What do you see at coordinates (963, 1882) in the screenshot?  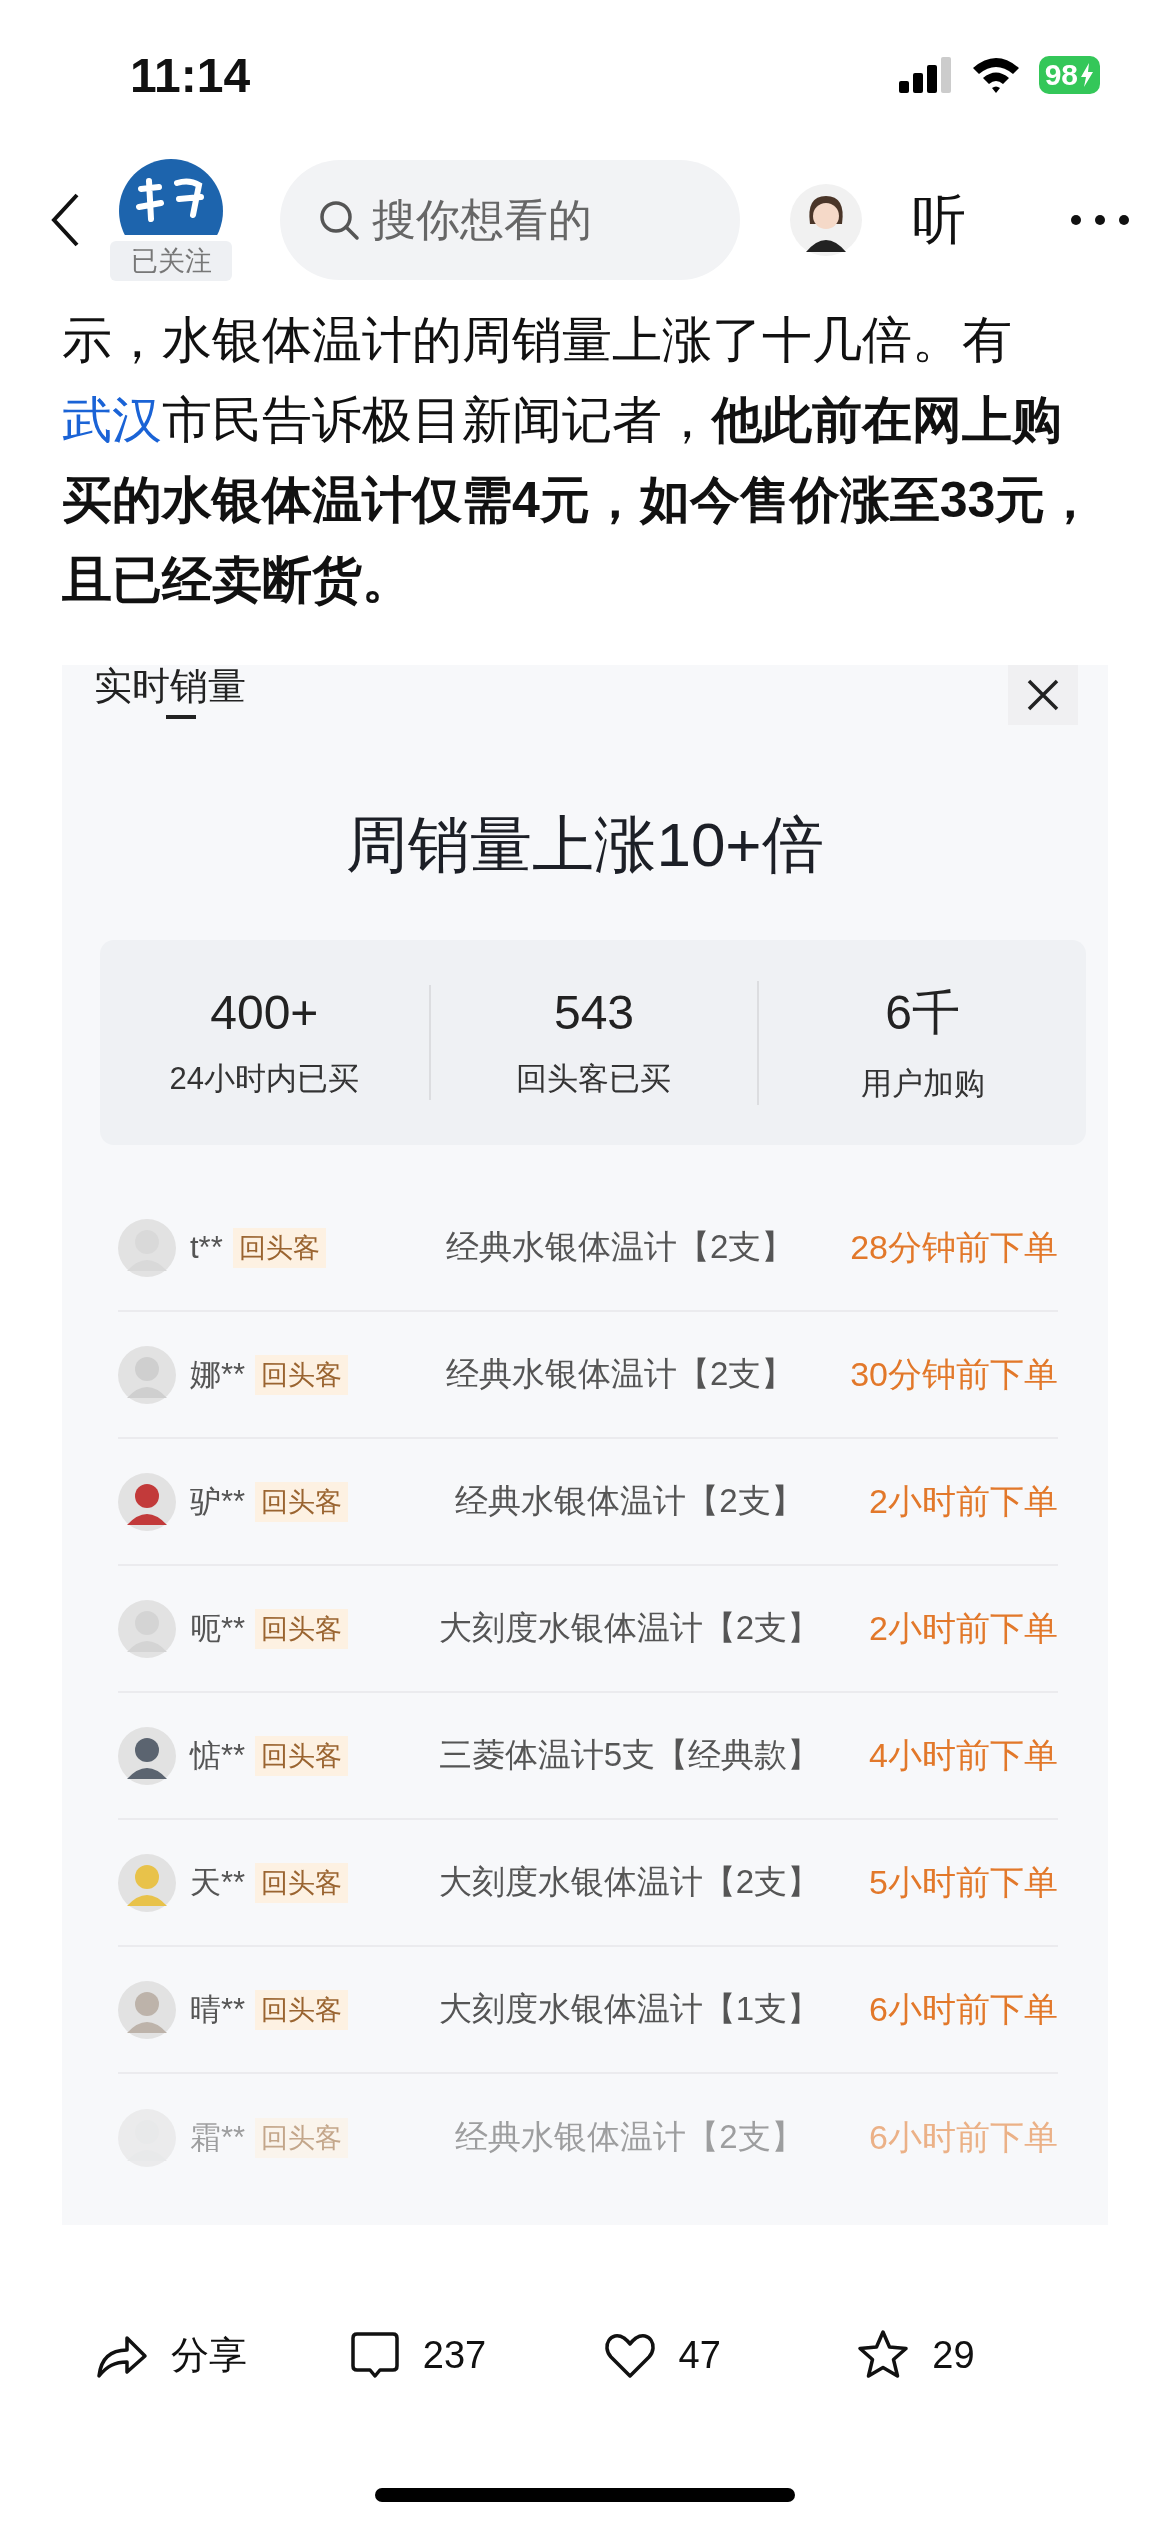 I see `order-time: 5小时前下单` at bounding box center [963, 1882].